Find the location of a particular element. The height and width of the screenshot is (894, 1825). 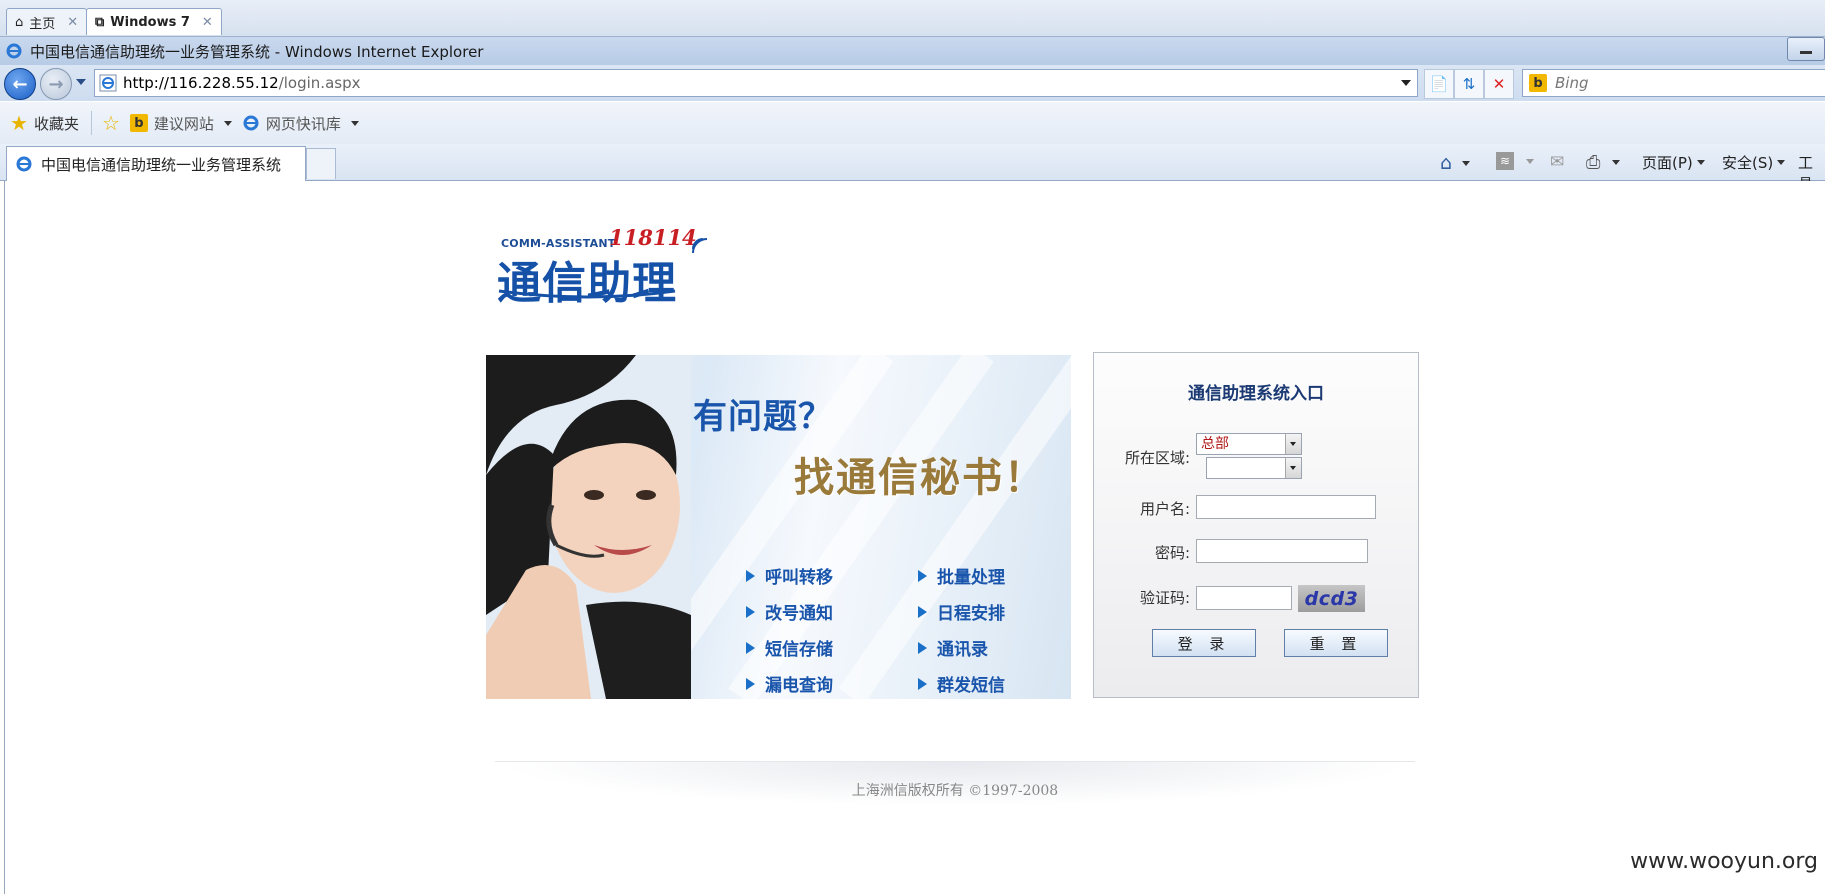

divider is located at coordinates (91, 123).